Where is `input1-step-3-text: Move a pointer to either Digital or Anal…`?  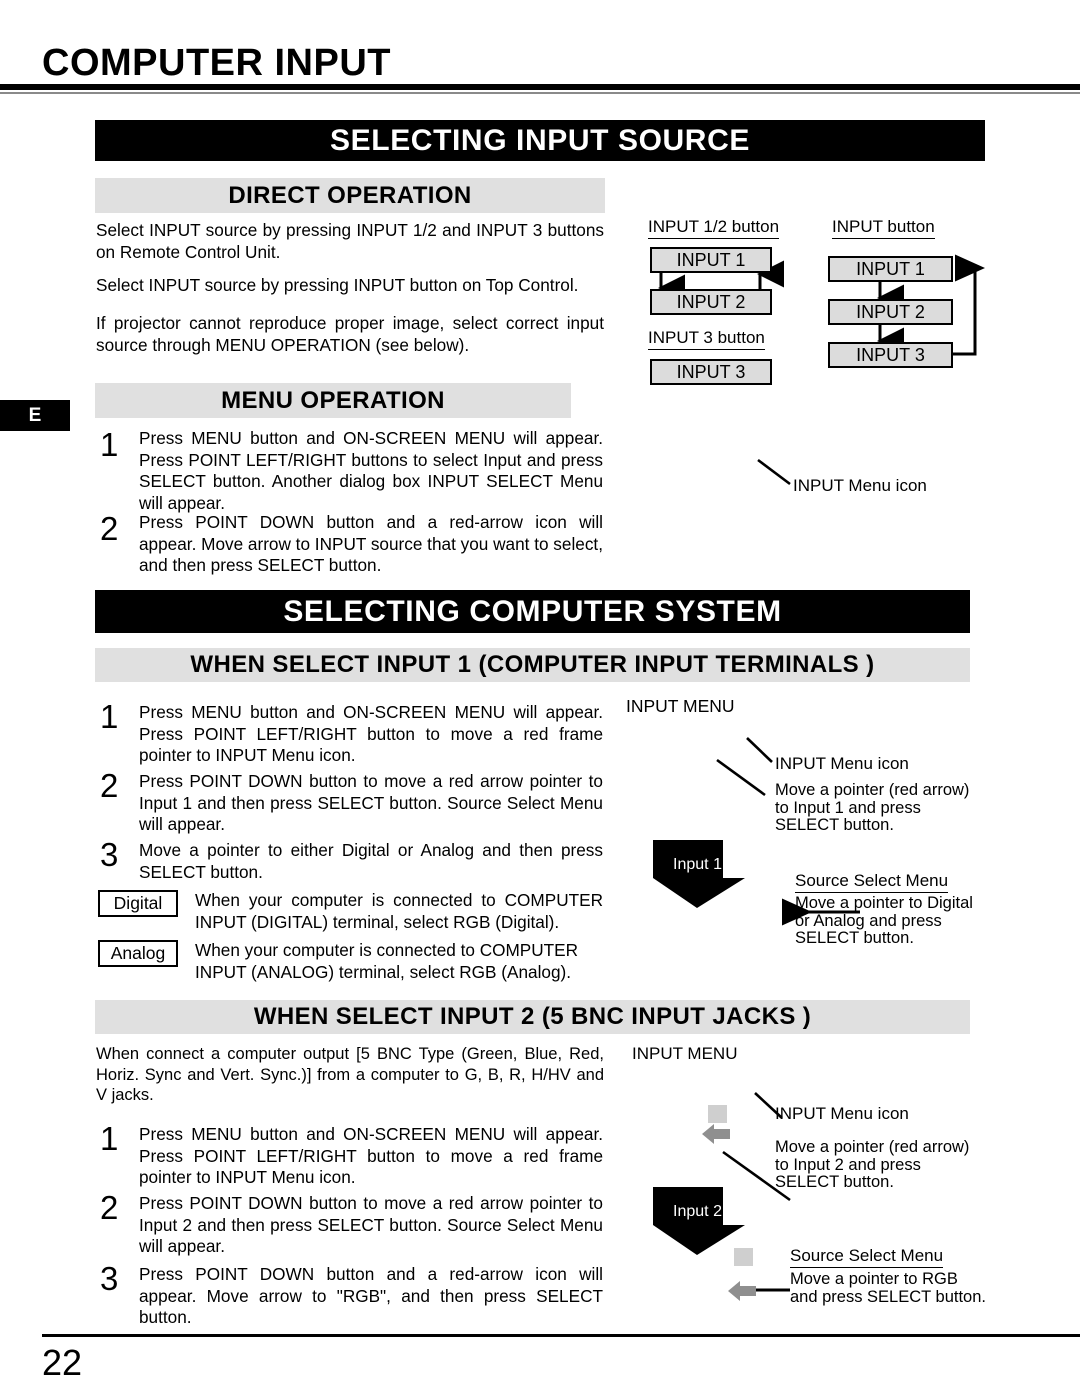
input1-step-3-text: Move a pointer to either Digital or Anal… is located at coordinates (371, 861).